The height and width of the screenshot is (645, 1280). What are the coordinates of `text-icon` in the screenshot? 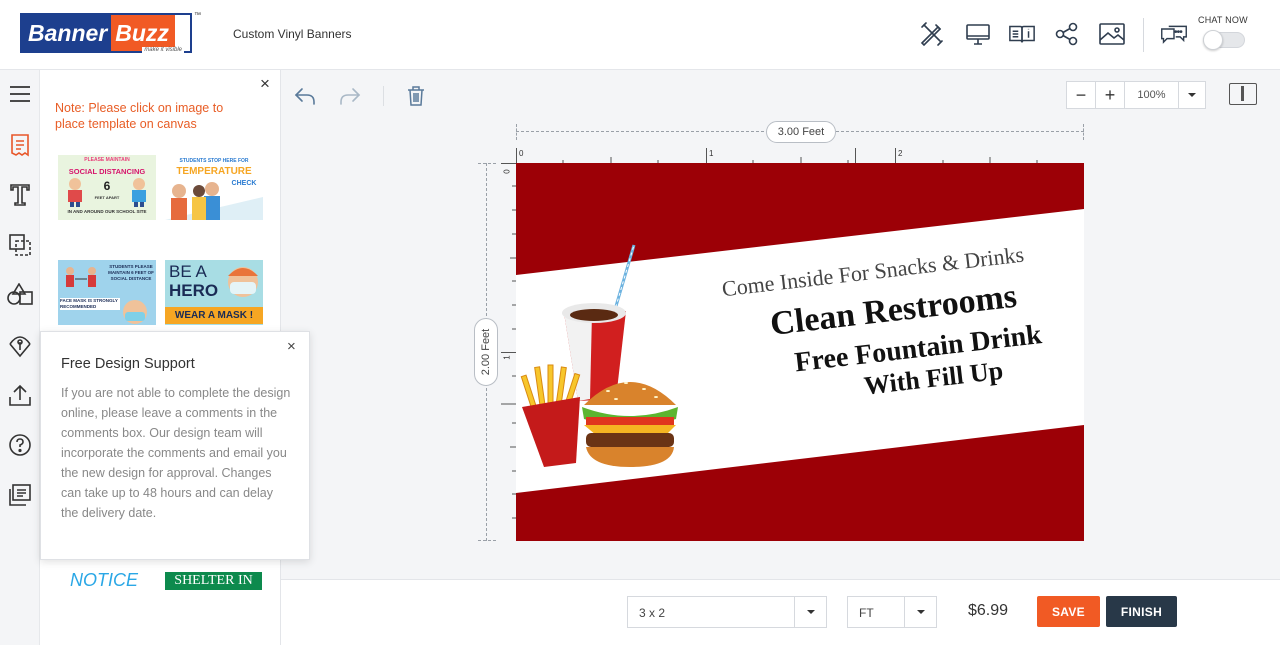 It's located at (20, 195).